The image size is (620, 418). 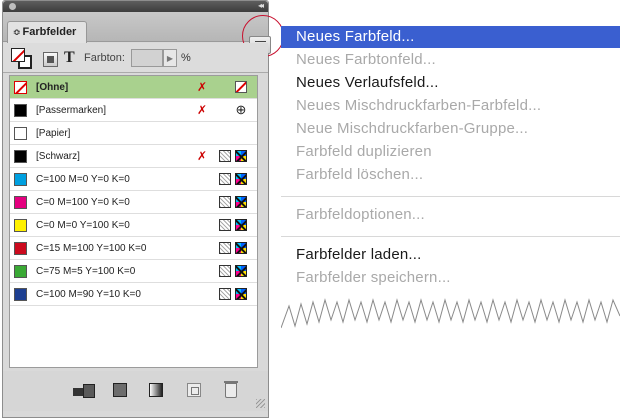 What do you see at coordinates (241, 109) in the screenshot?
I see `registration-icon: ⊕` at bounding box center [241, 109].